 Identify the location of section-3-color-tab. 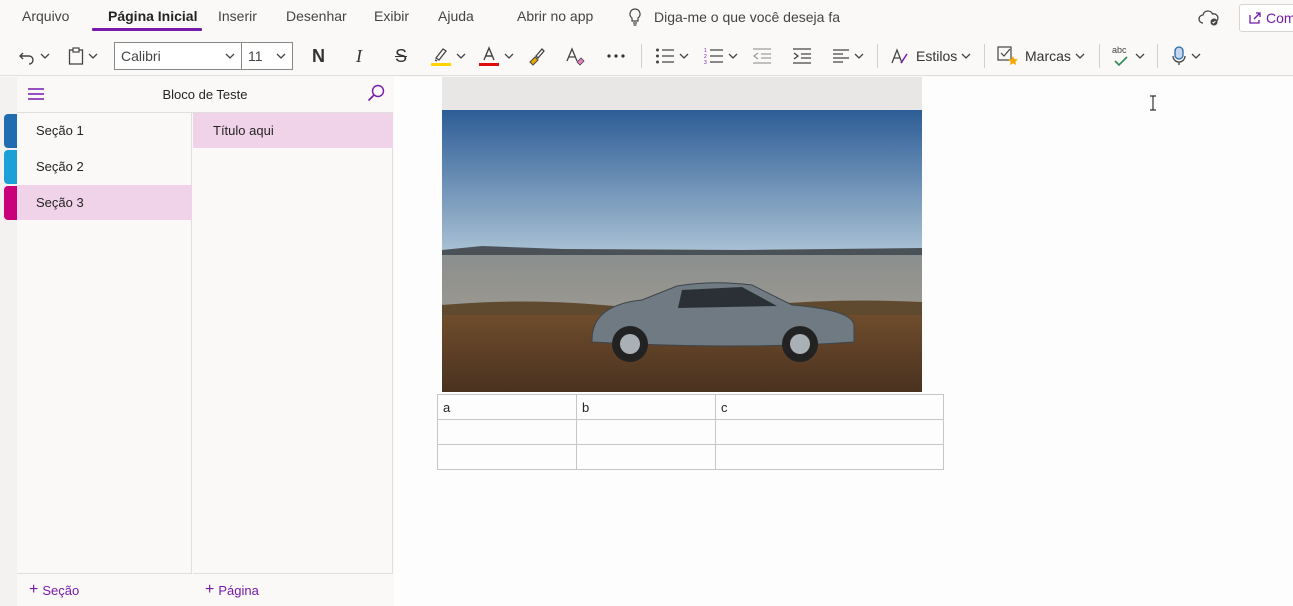
(10, 203).